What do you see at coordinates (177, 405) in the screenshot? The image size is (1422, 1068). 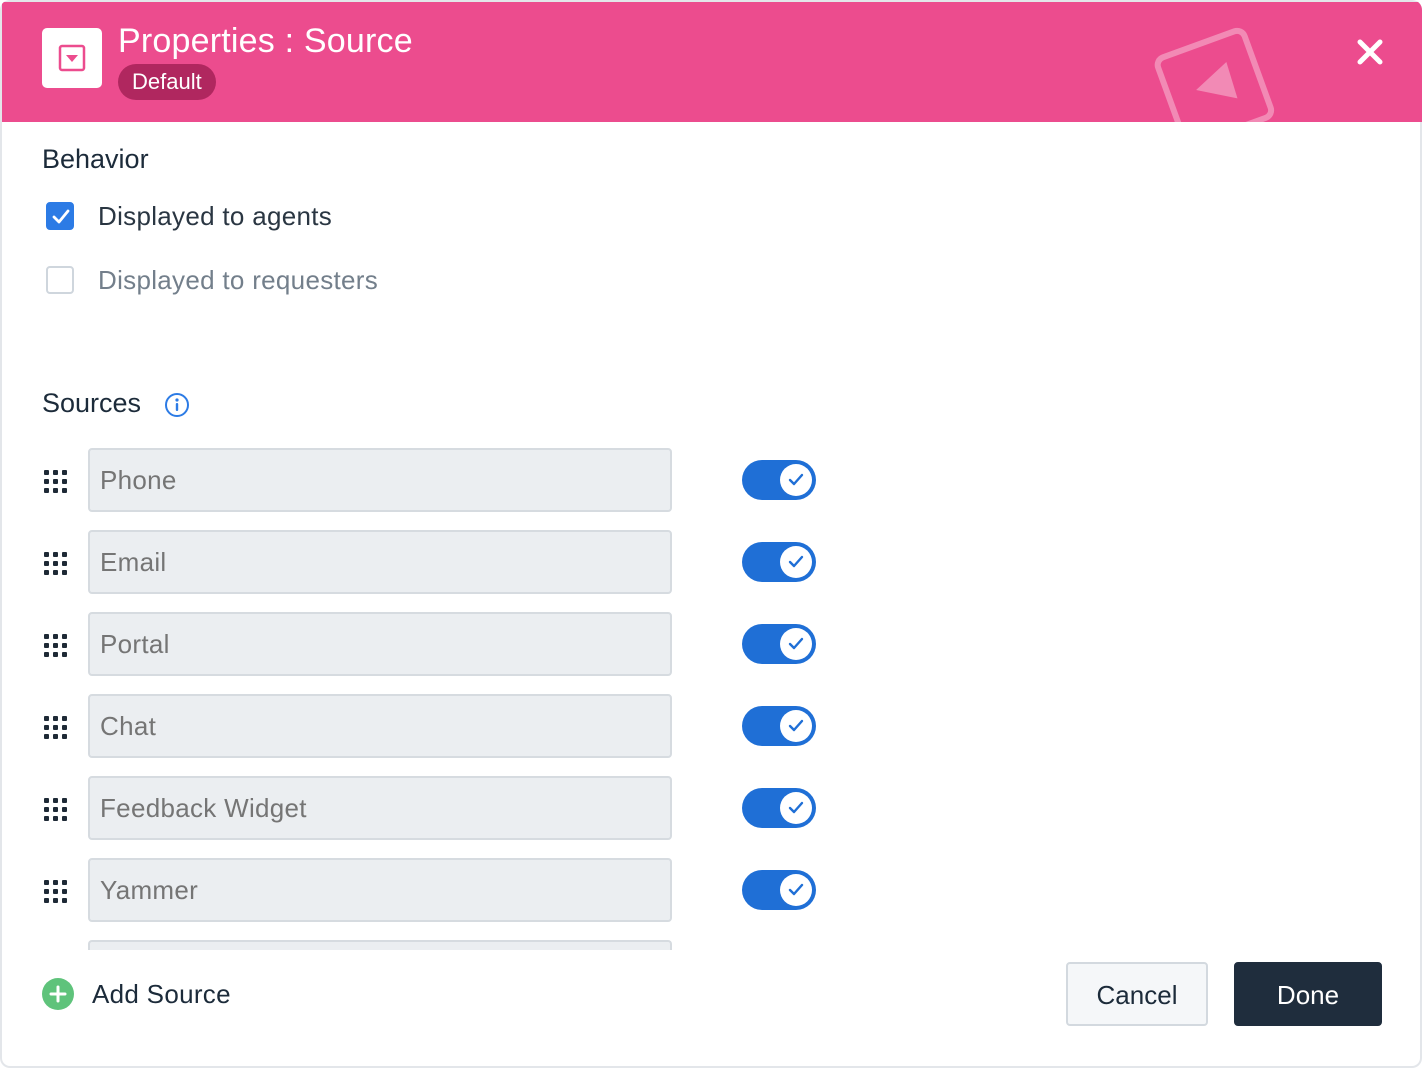 I see `info-icon` at bounding box center [177, 405].